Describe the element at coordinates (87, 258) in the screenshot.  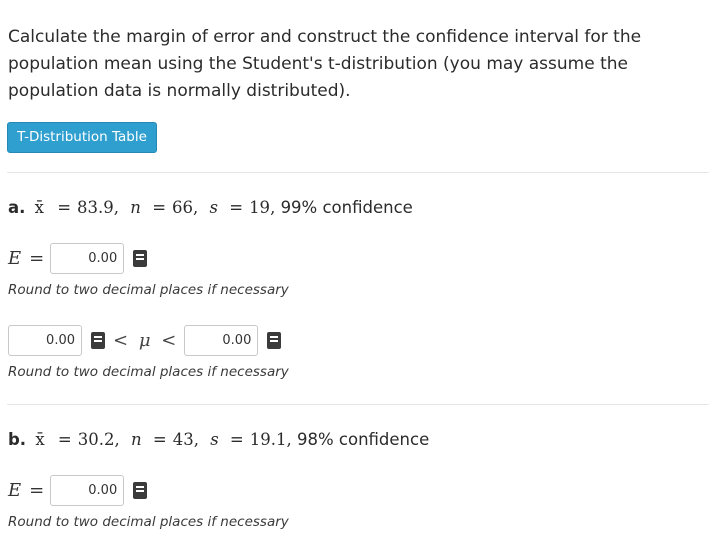
I see `part-a-margin-input` at that location.